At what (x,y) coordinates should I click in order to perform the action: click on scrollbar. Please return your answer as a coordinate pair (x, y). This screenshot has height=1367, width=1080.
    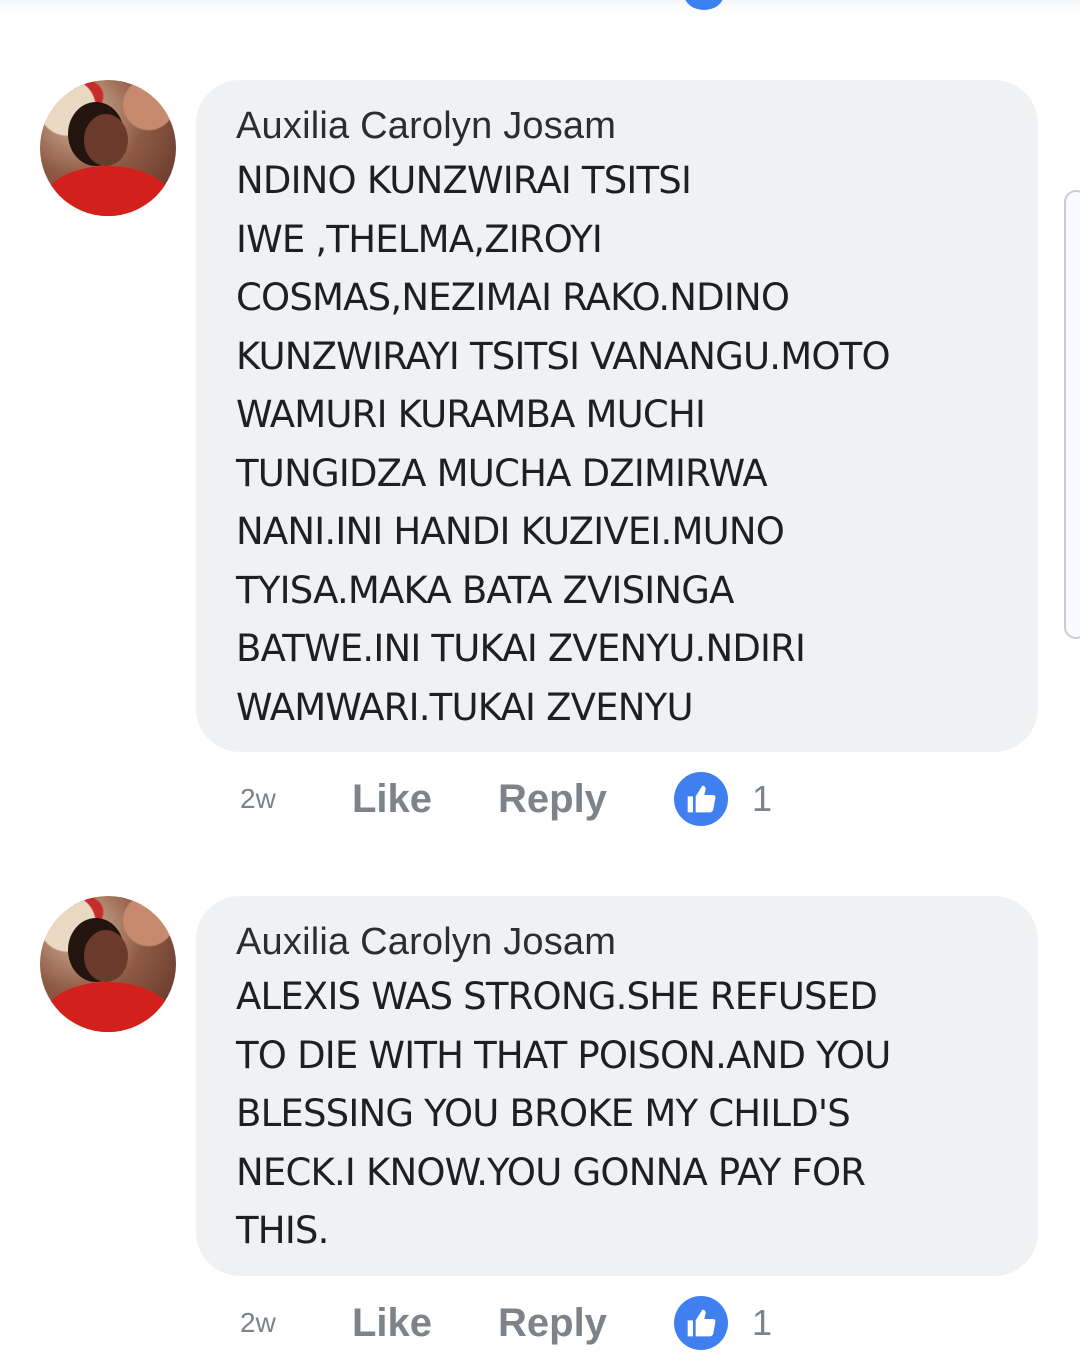
    Looking at the image, I should click on (1072, 414).